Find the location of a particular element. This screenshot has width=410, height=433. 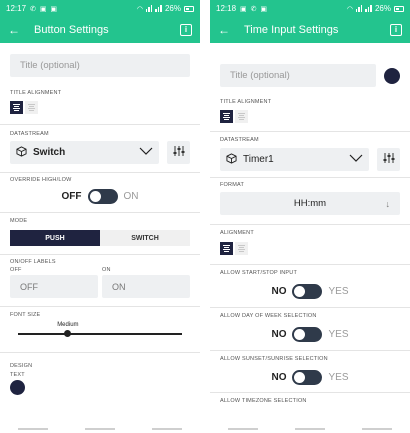

font-size-value: Medium is located at coordinates (68, 325).